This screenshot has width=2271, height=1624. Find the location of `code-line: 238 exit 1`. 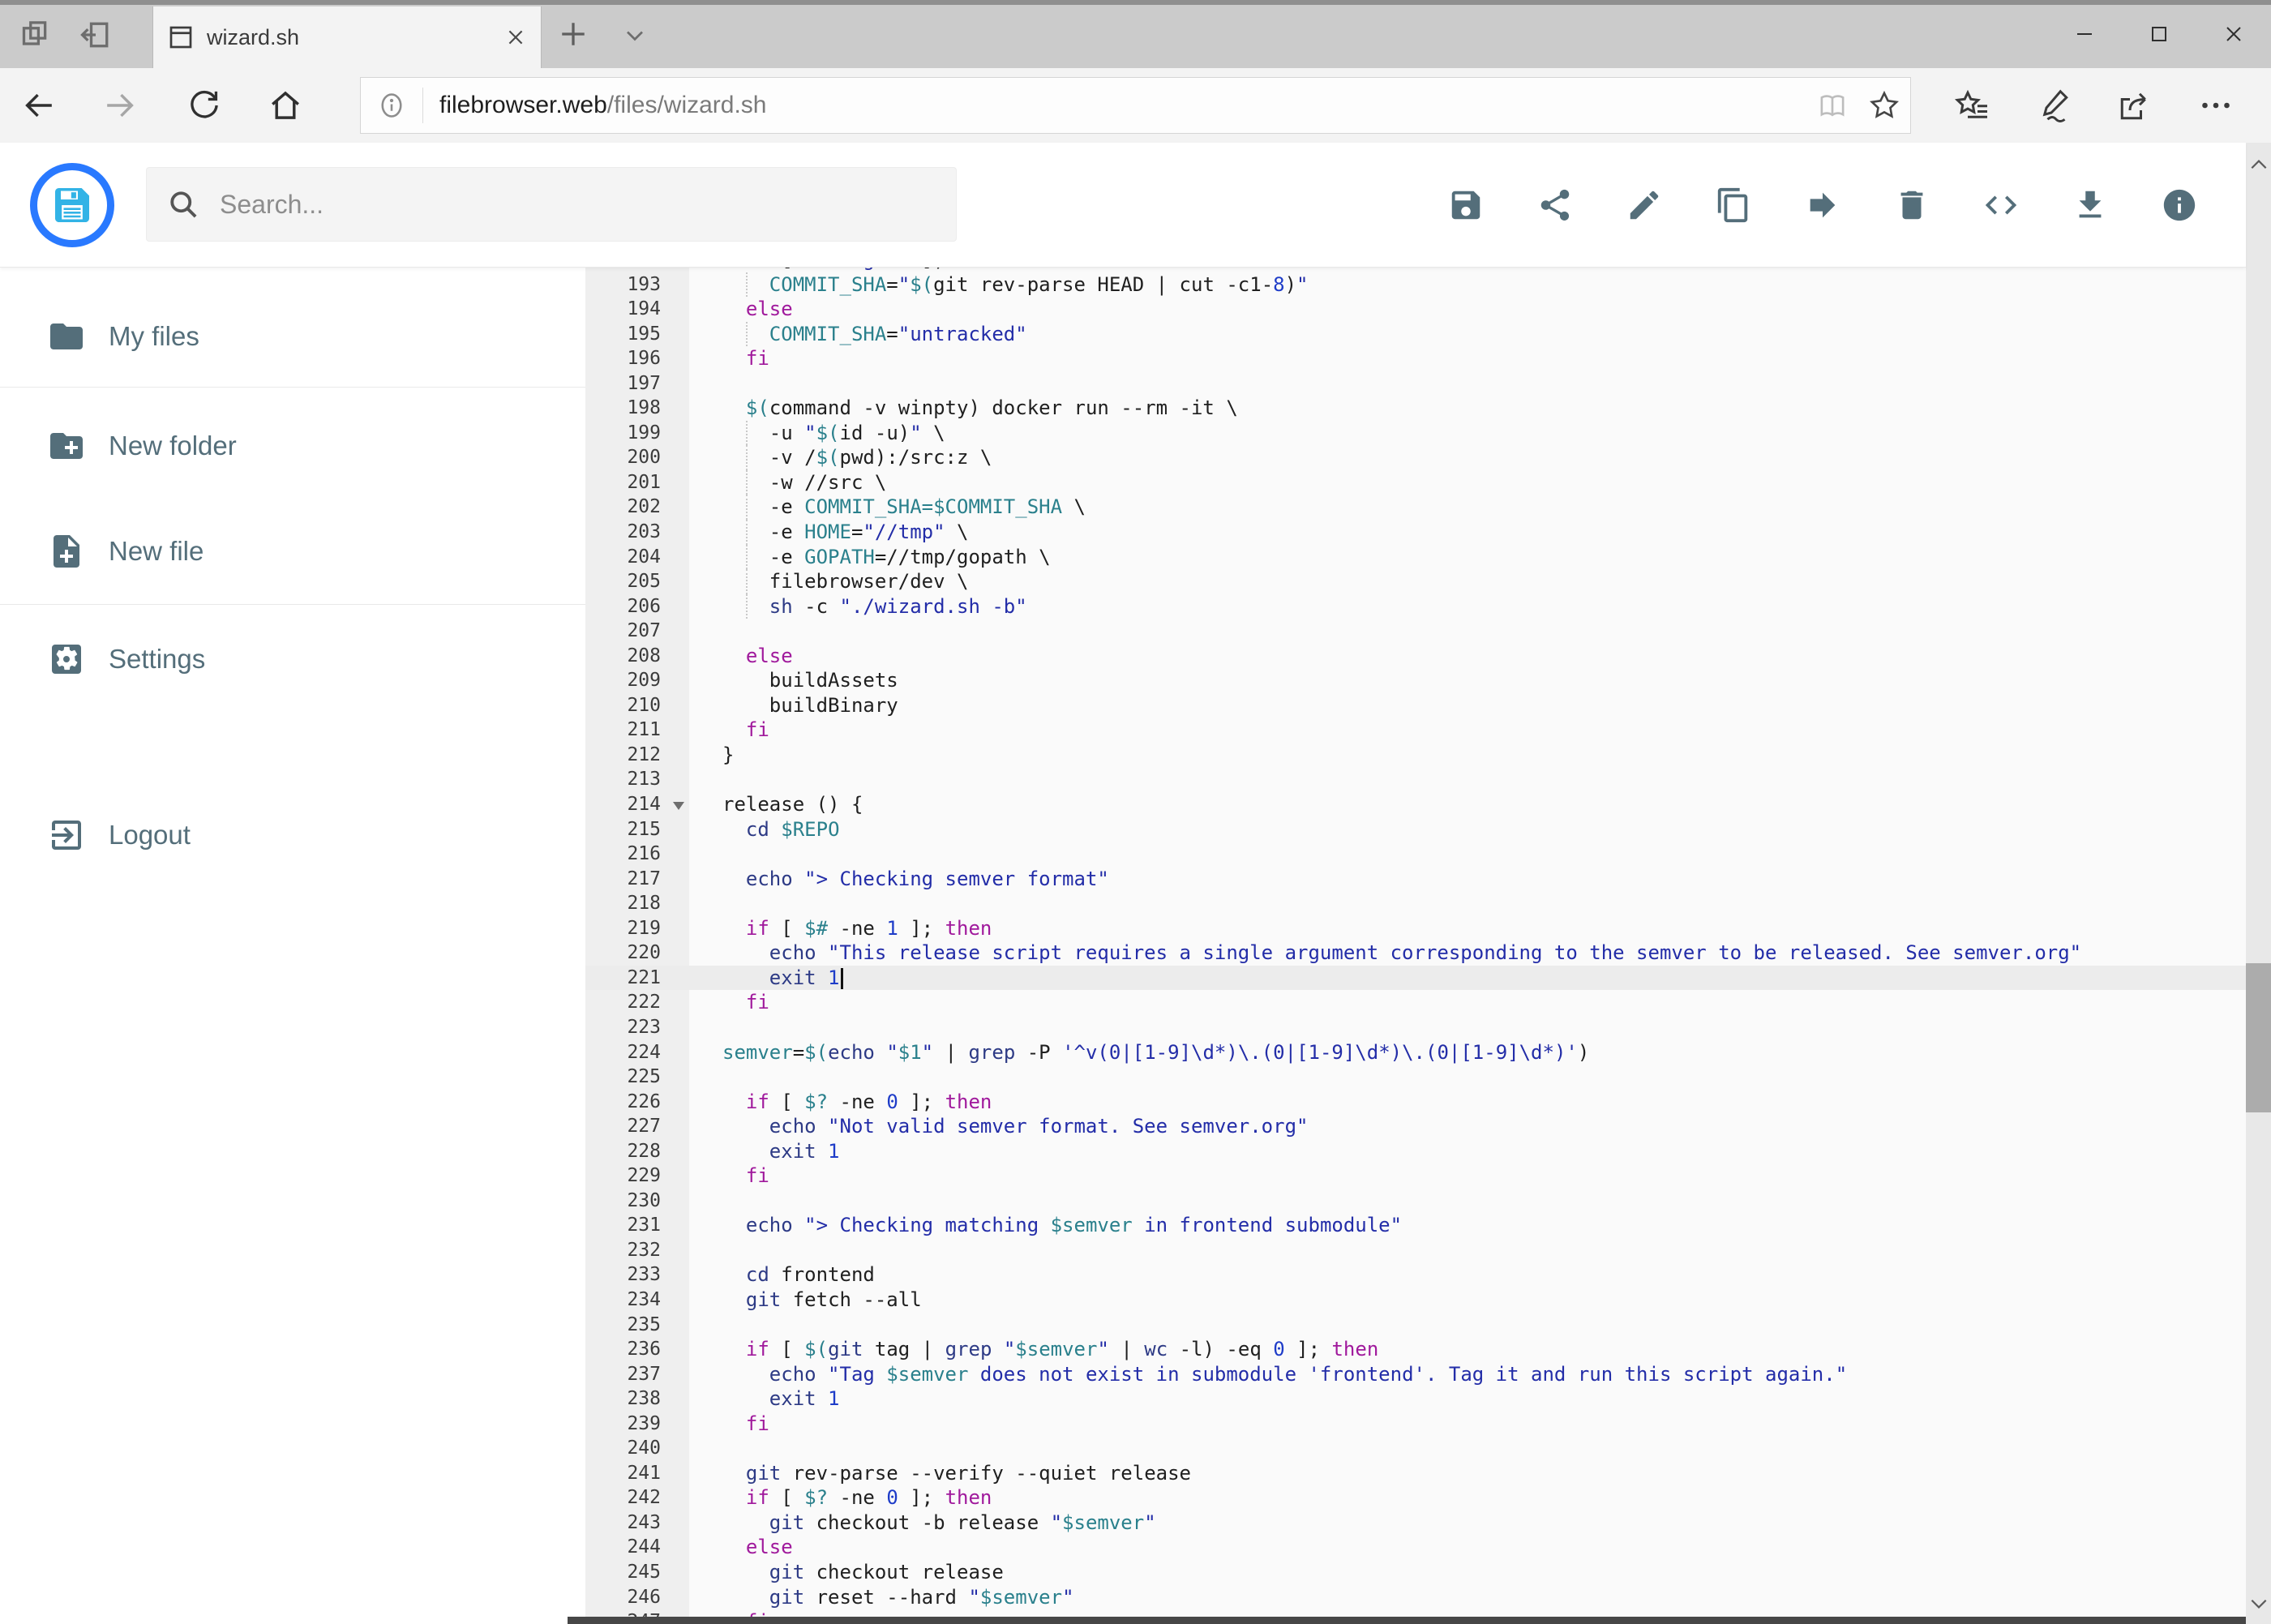

code-line: 238 exit 1 is located at coordinates (1416, 1399).